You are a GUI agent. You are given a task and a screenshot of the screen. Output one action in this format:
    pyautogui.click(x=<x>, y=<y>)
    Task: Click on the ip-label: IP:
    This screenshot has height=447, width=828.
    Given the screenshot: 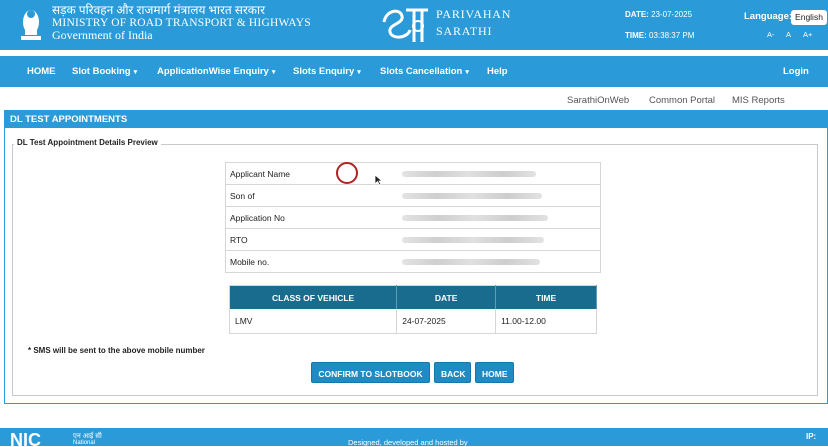 What is the action you would take?
    pyautogui.click(x=811, y=436)
    